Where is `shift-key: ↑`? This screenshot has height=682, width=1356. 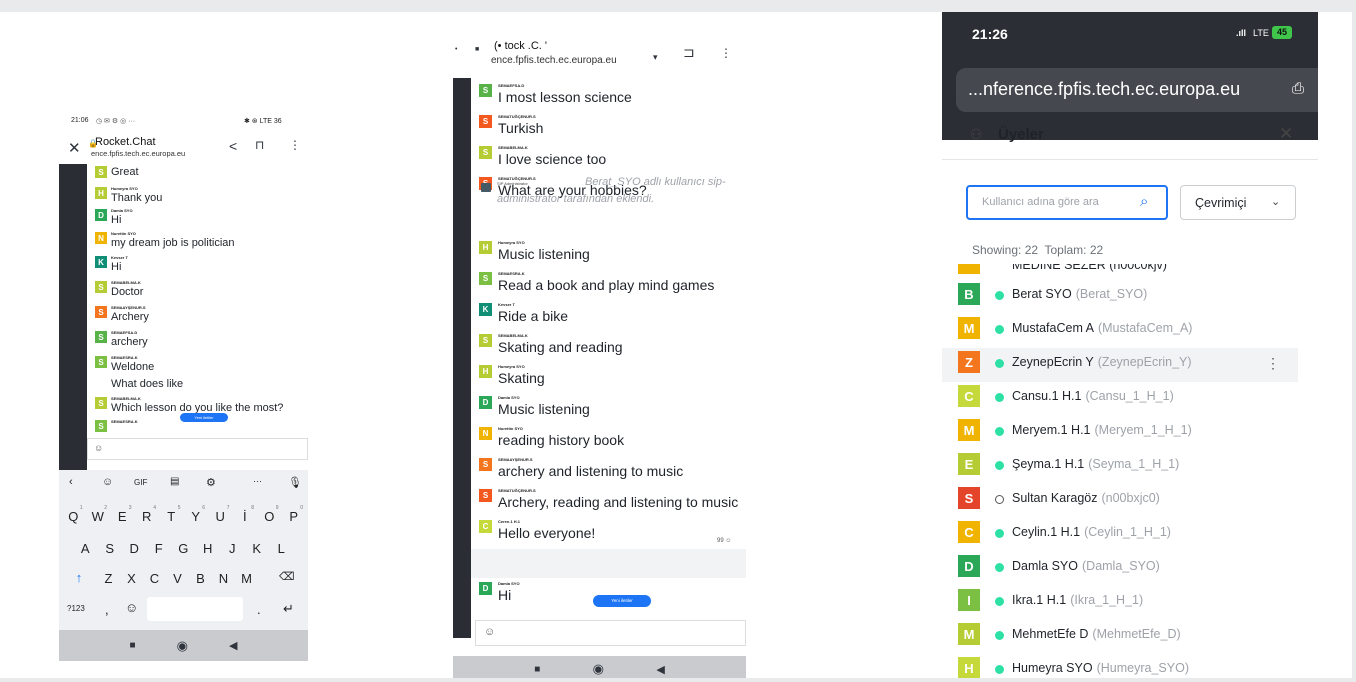
shift-key: ↑ is located at coordinates (79, 577).